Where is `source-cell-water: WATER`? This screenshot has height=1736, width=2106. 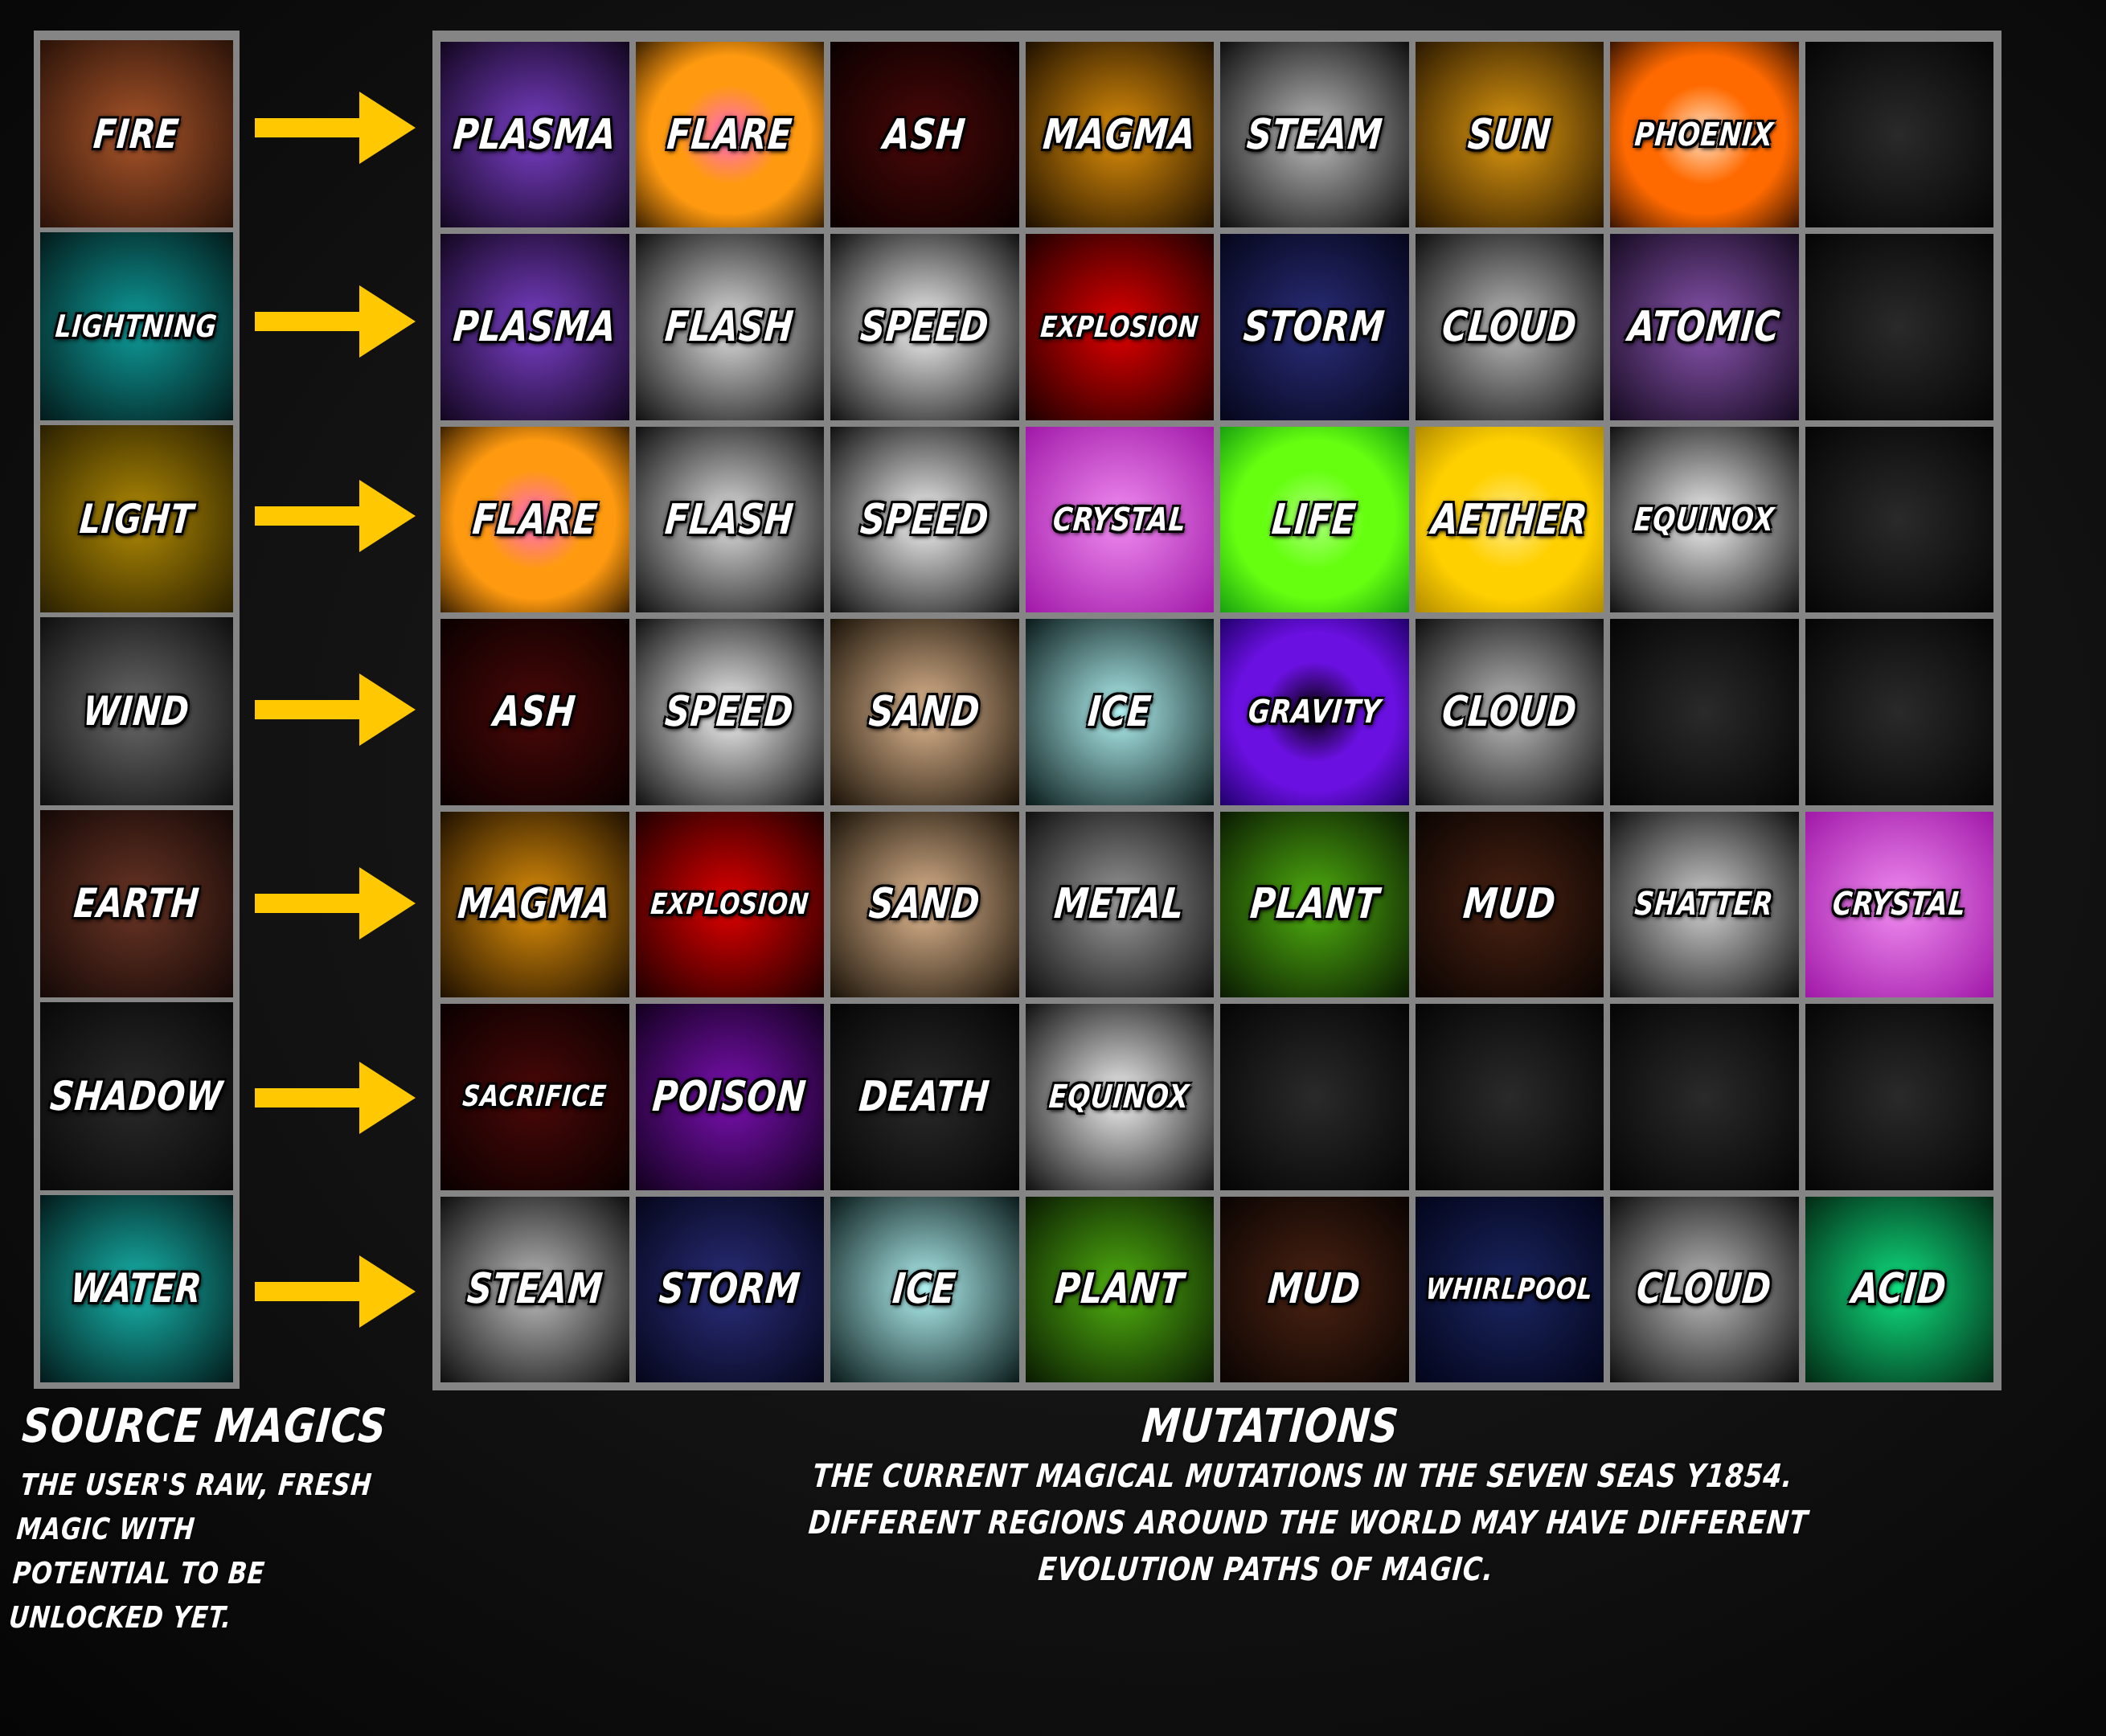
source-cell-water: WATER is located at coordinates (136, 1288).